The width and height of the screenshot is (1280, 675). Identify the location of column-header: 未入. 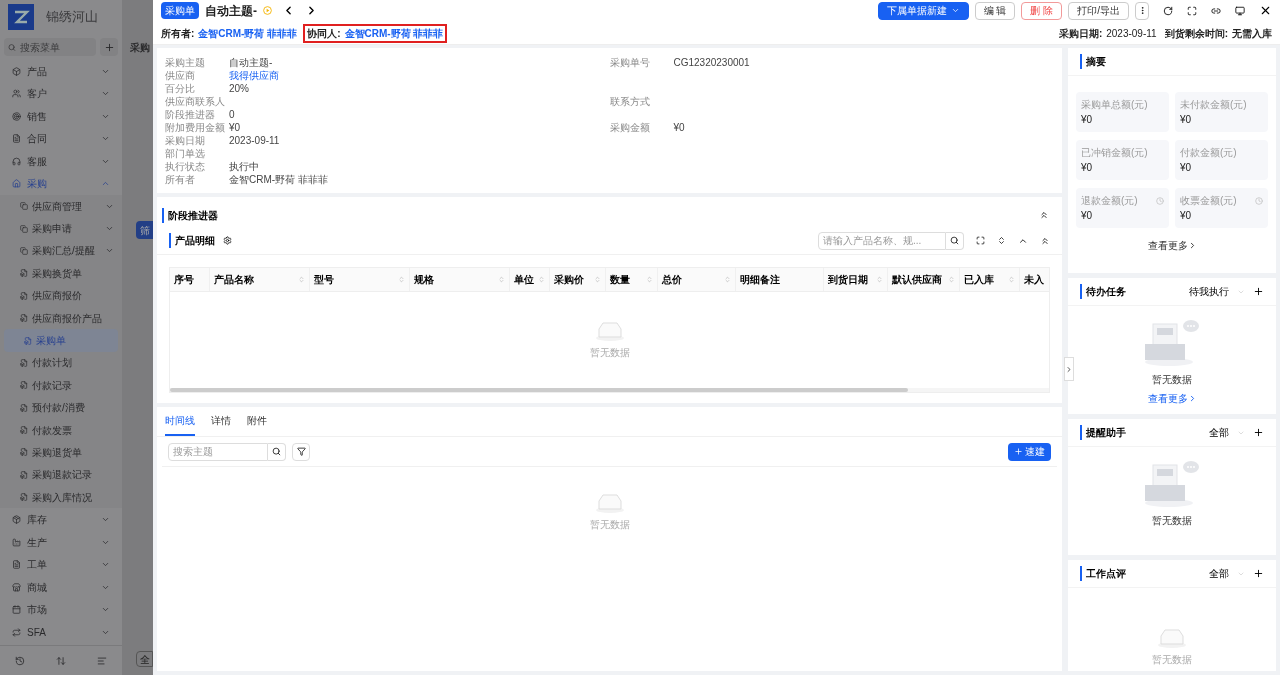
(1034, 279).